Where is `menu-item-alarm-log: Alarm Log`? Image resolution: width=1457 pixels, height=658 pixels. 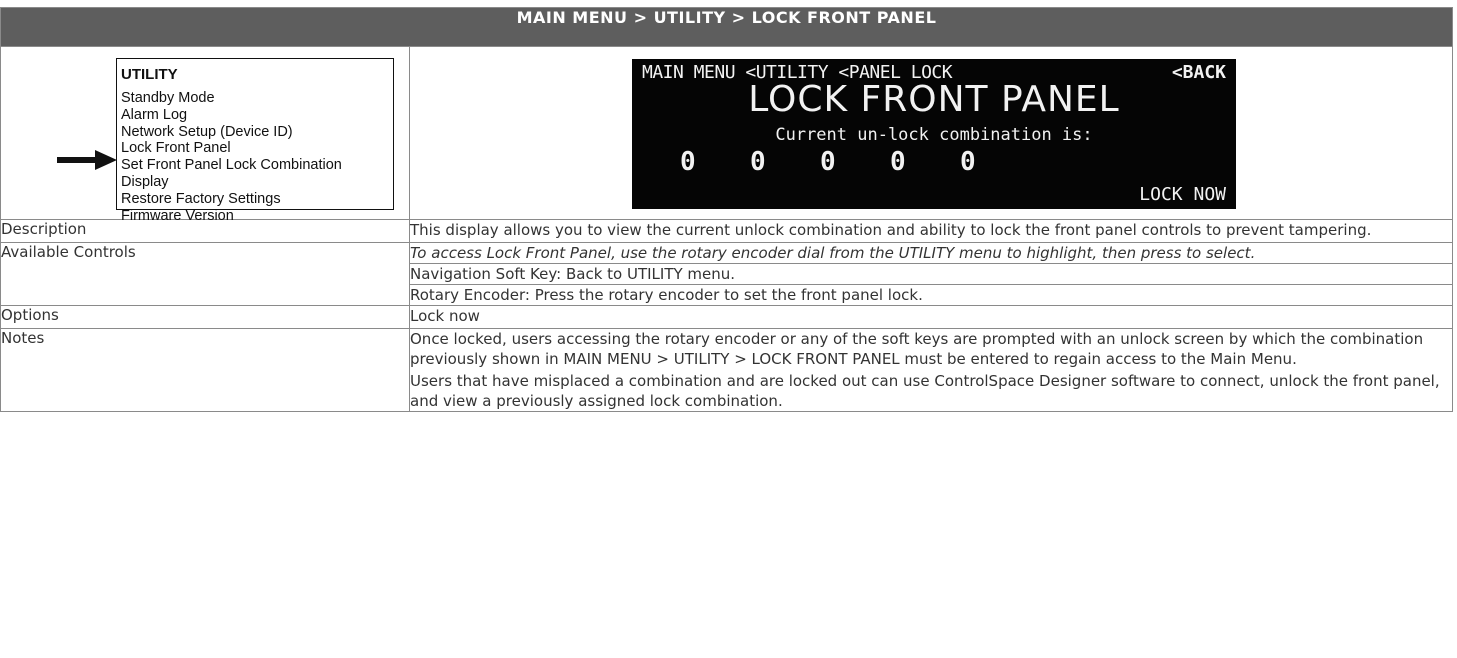 menu-item-alarm-log: Alarm Log is located at coordinates (154, 114).